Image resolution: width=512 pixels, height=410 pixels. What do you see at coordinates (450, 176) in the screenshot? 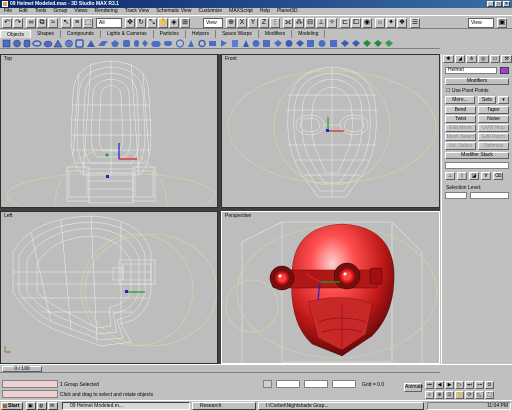
I see `pin-stack-icon: ⊥` at bounding box center [450, 176].